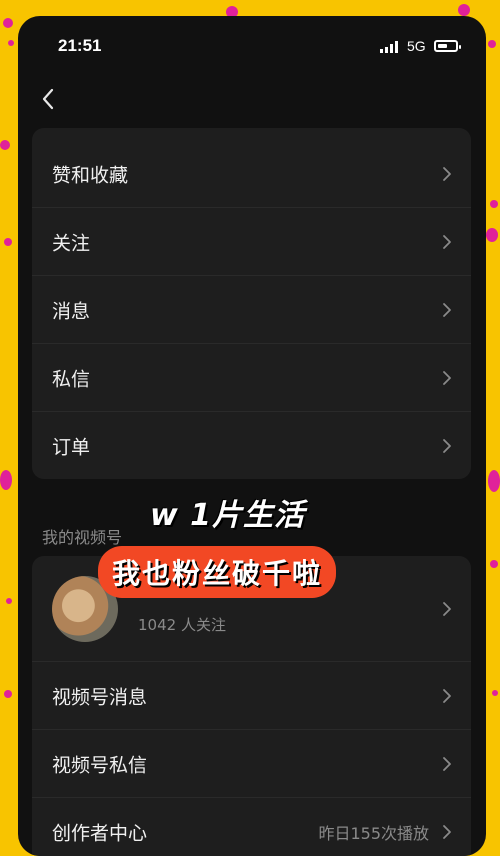 The height and width of the screenshot is (856, 500). What do you see at coordinates (251, 696) in the screenshot?
I see `menu-item-channel-messages: 视频号消息` at bounding box center [251, 696].